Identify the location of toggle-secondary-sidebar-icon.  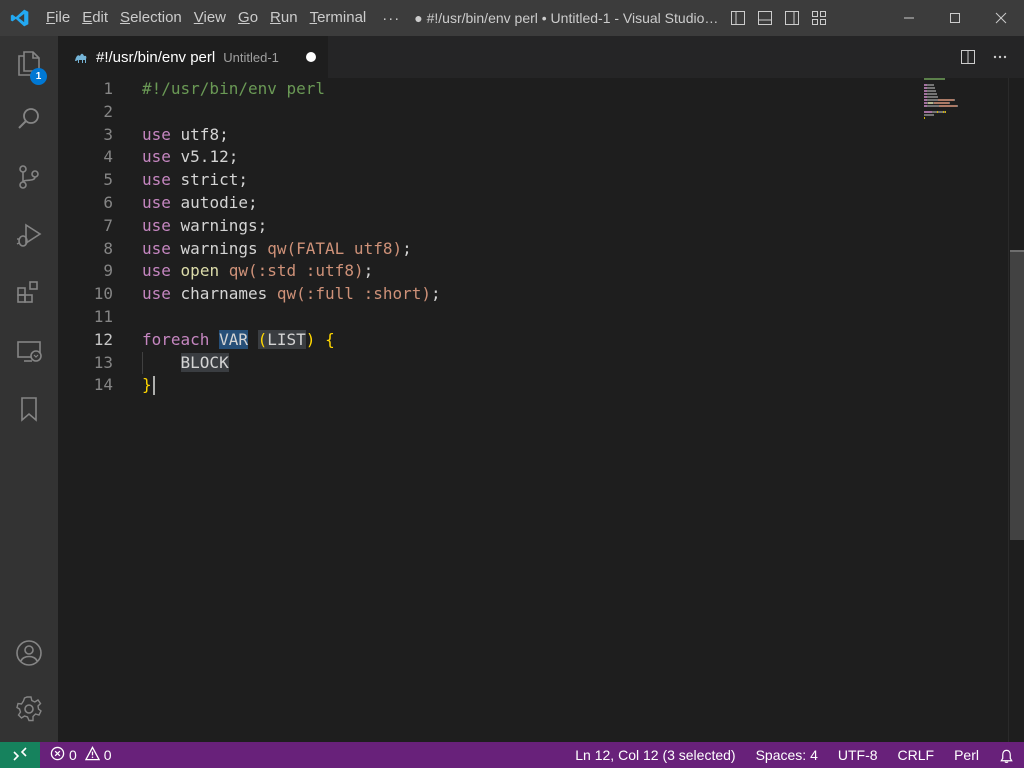
(791, 18).